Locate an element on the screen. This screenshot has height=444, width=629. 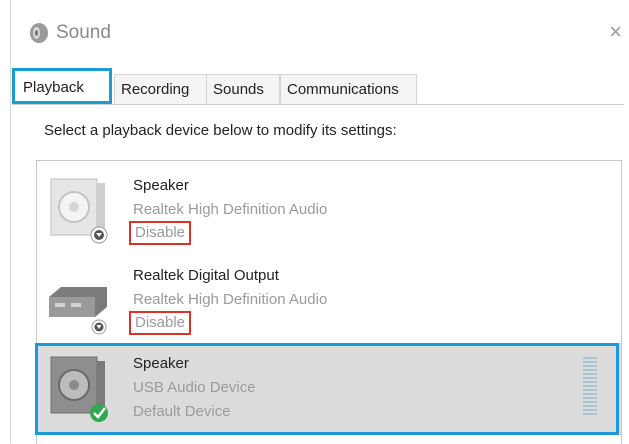
tab-strip: Recording Sounds Communications Playback is located at coordinates (312, 86).